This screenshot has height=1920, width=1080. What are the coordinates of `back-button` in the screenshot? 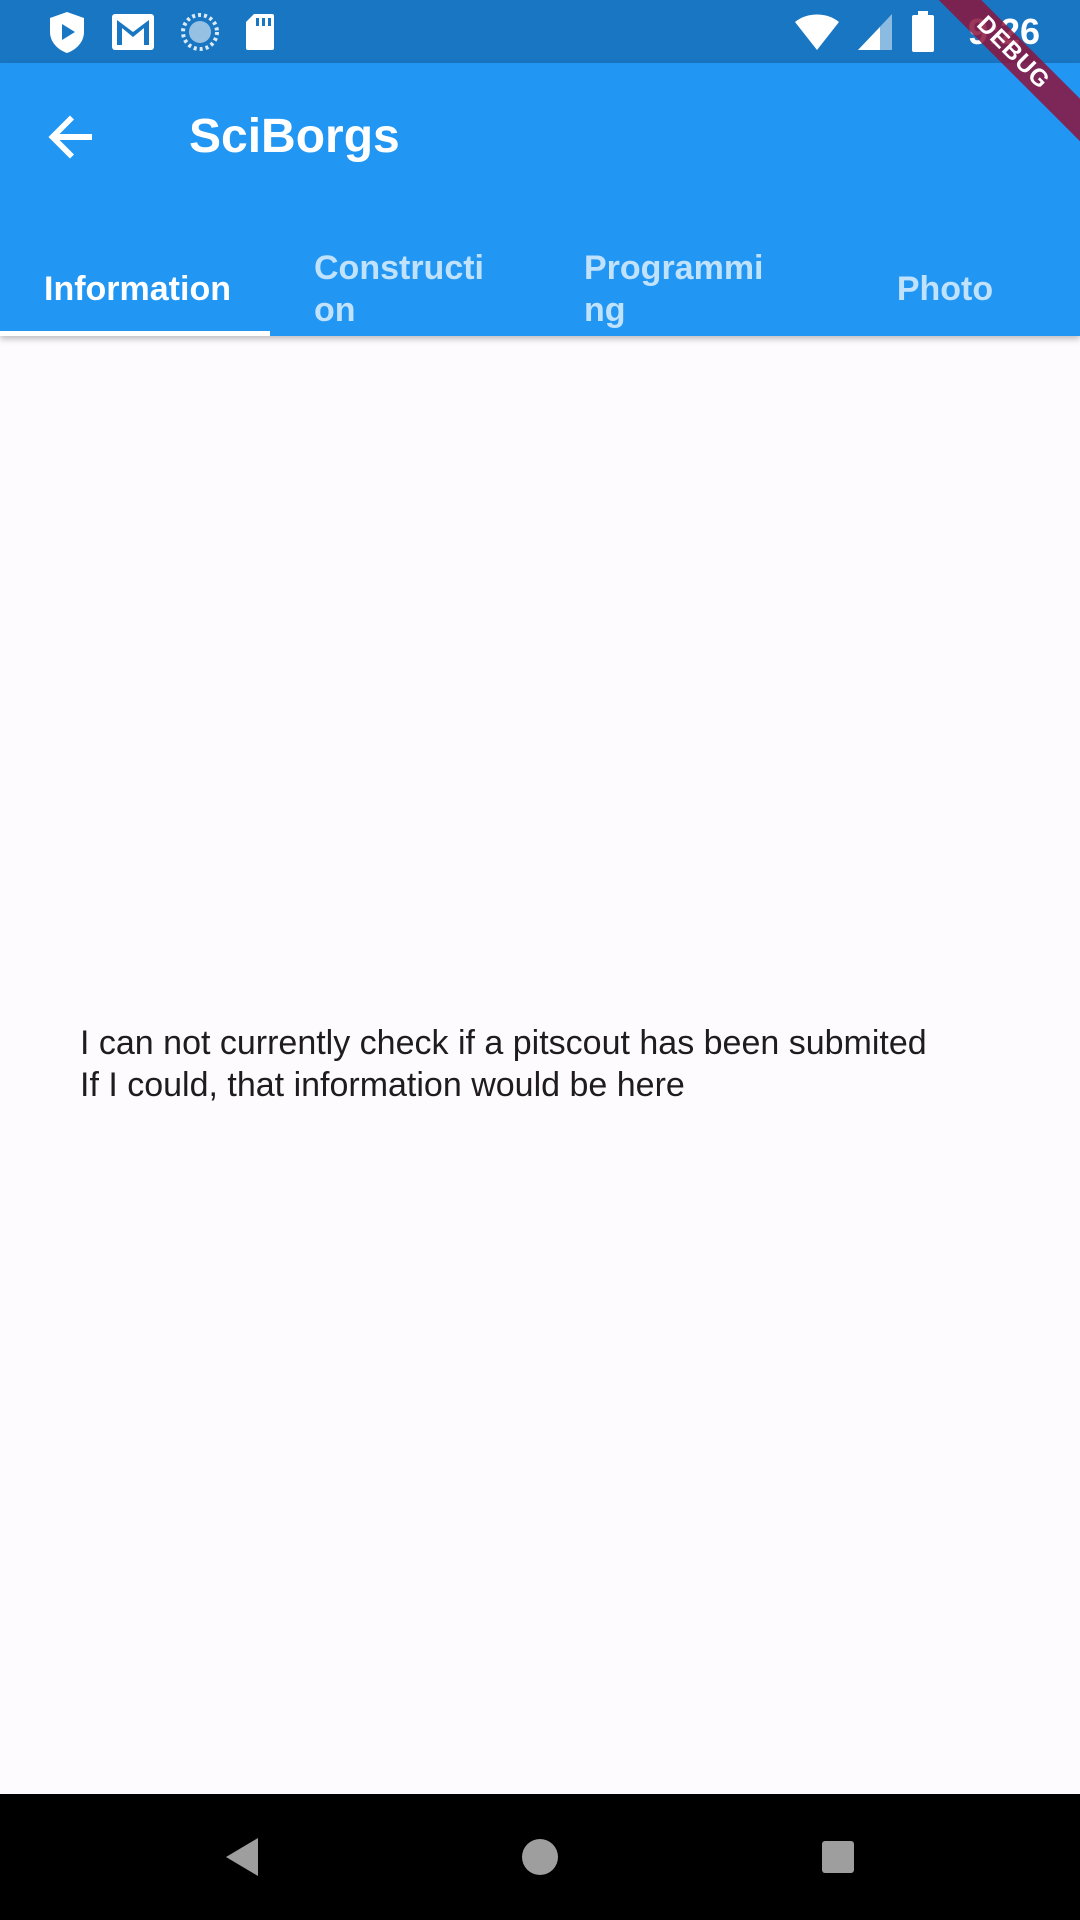 It's located at (72, 137).